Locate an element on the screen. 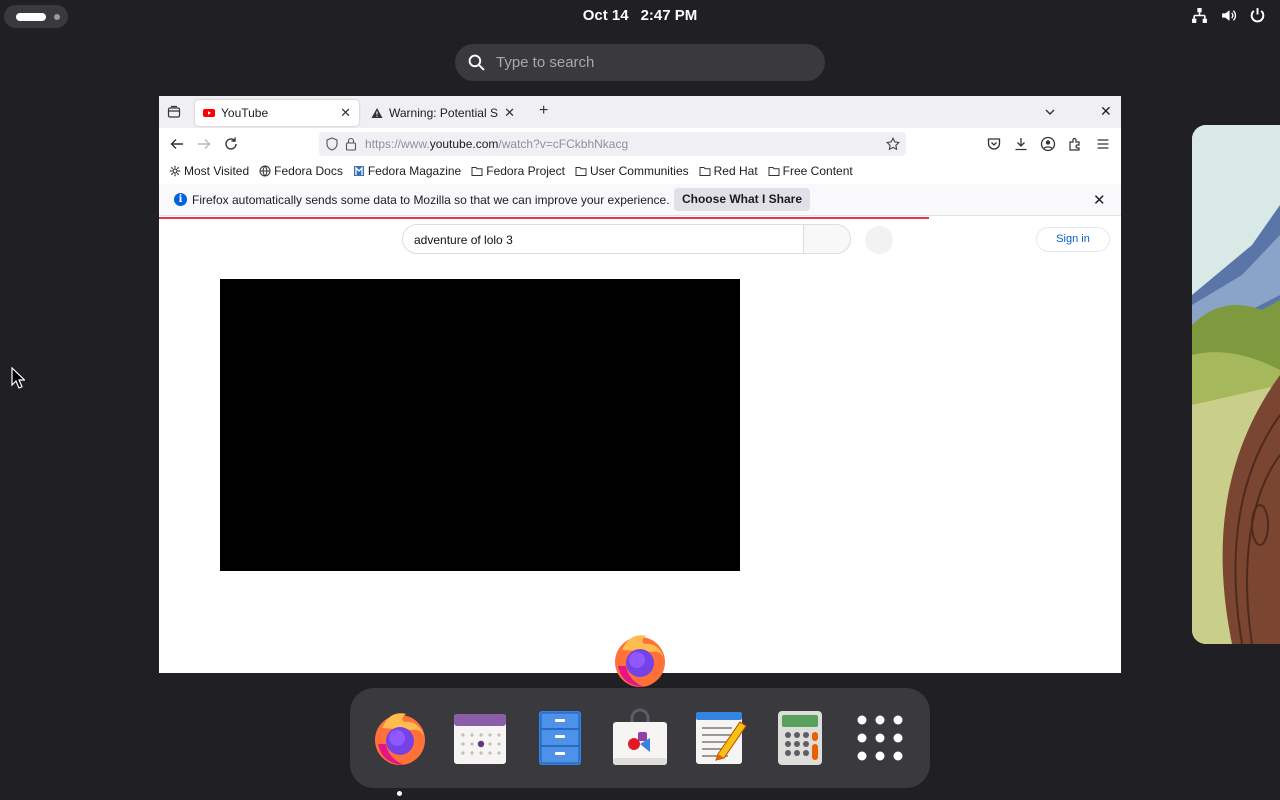 The height and width of the screenshot is (800, 1280). gear-icon is located at coordinates (175, 171).